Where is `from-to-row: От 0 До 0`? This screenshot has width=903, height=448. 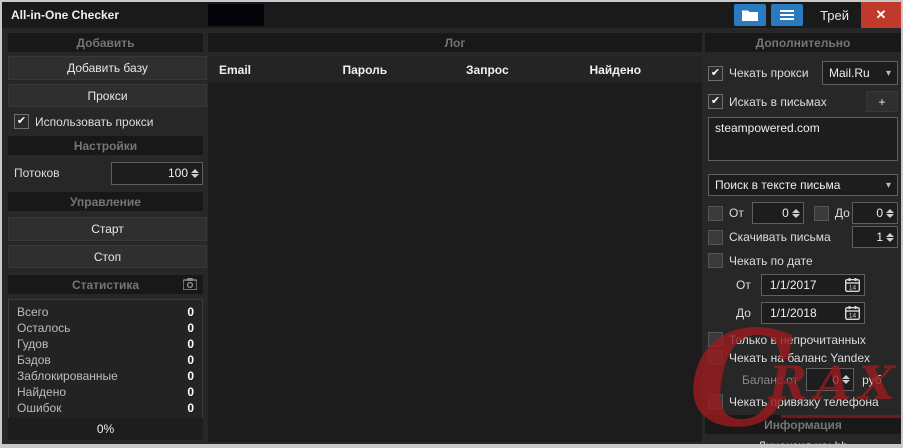 from-to-row: От 0 До 0 is located at coordinates (803, 213).